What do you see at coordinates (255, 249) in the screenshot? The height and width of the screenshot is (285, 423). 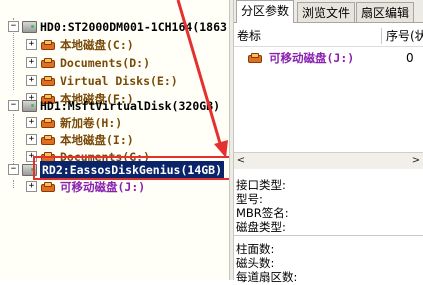 I see `info-cylinders: 柱面数:` at bounding box center [255, 249].